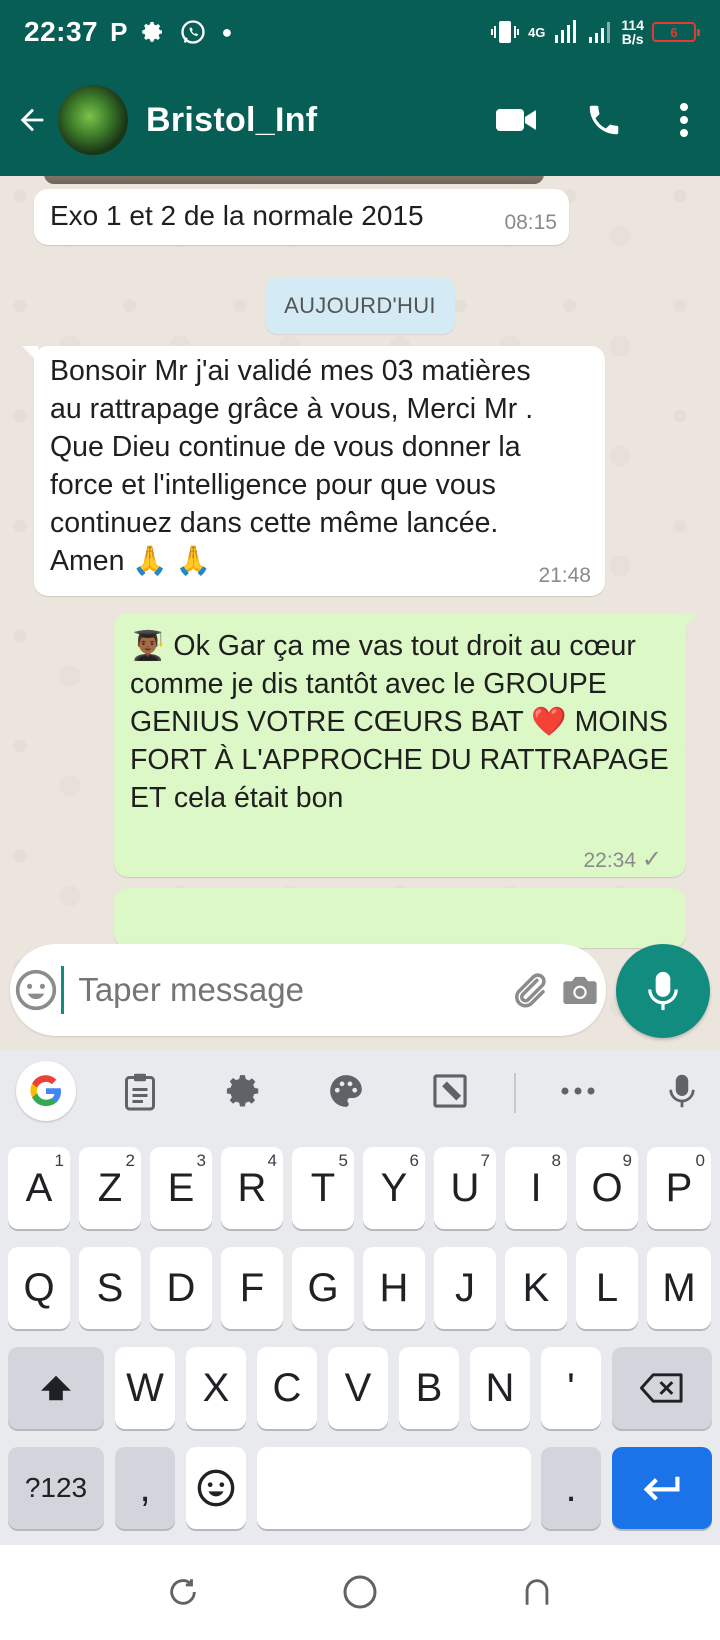  I want to click on home-circle-icon, so click(360, 1592).